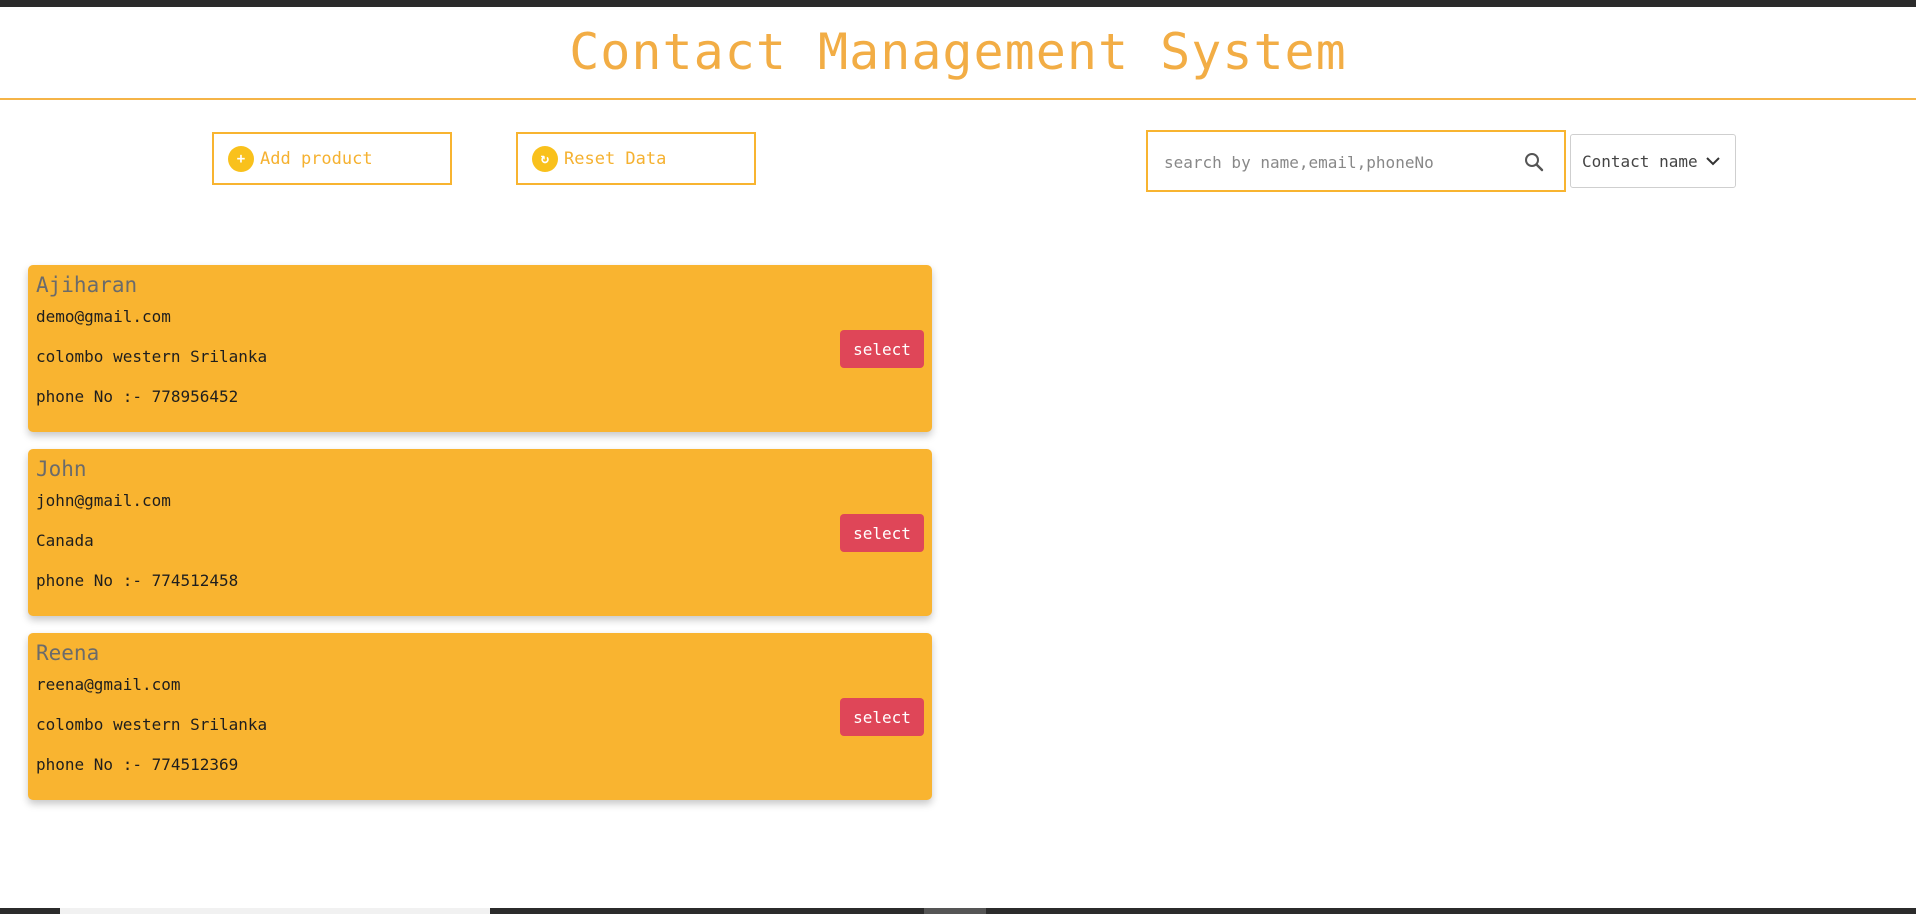 Image resolution: width=1916 pixels, height=914 pixels. What do you see at coordinates (137, 580) in the screenshot?
I see `contact-phone: phone No :- 774512458` at bounding box center [137, 580].